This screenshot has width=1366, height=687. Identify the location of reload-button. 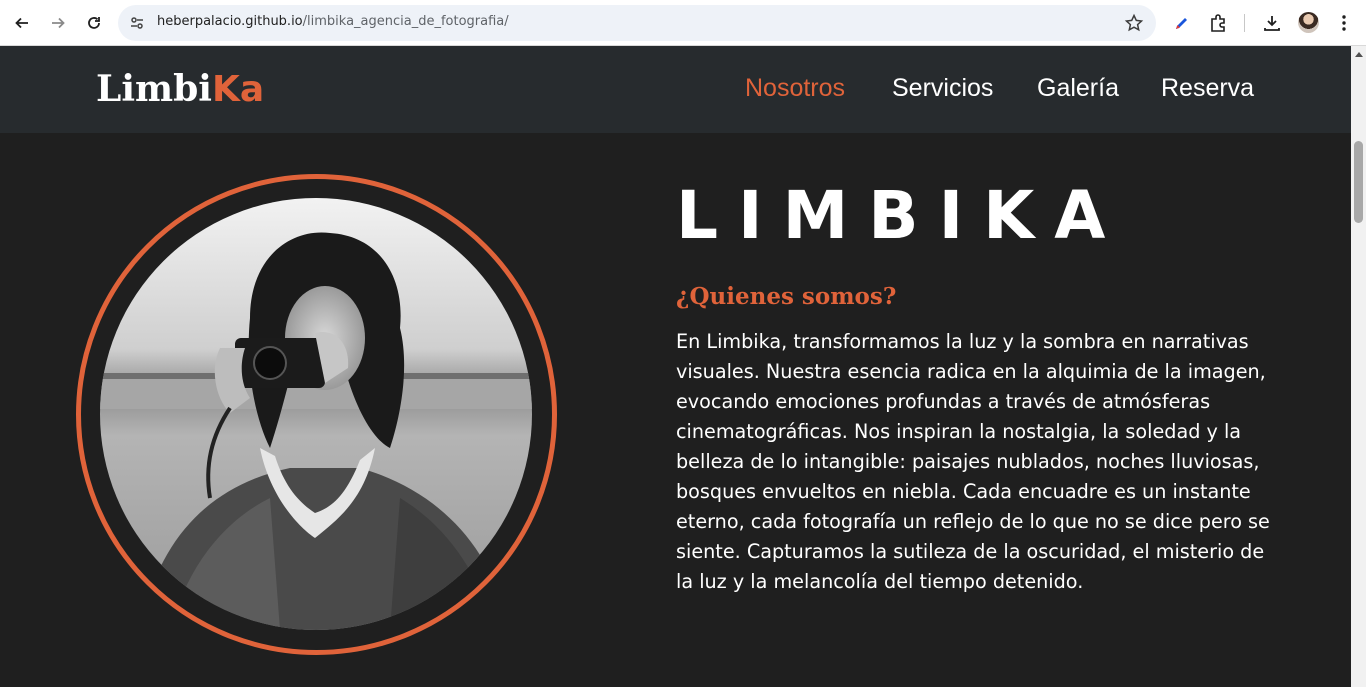
(94, 23).